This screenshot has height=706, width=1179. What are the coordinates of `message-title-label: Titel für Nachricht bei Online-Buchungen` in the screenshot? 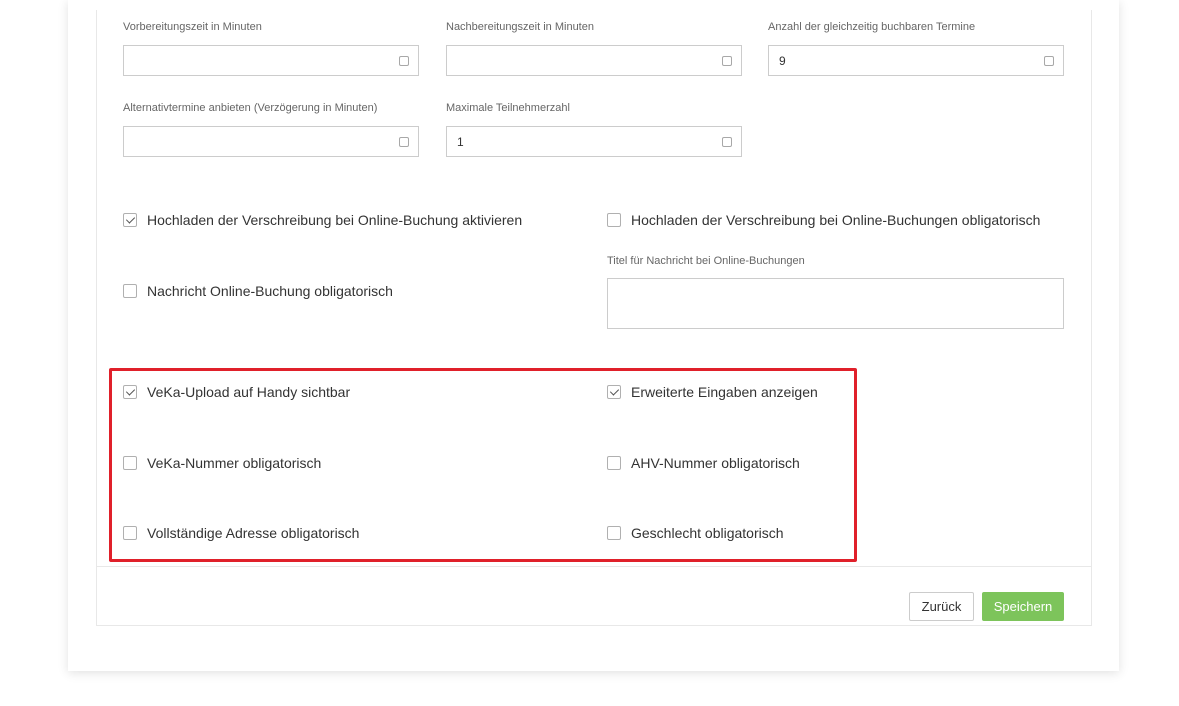 It's located at (706, 261).